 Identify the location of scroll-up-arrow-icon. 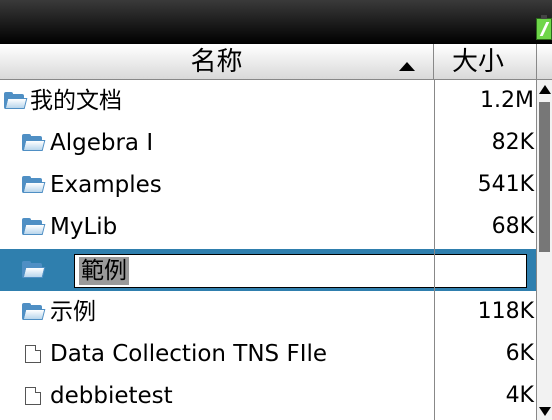
(544, 90).